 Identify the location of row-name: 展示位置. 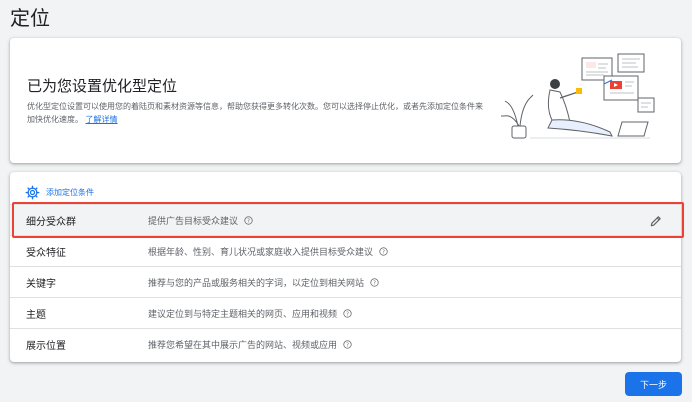
(46, 346).